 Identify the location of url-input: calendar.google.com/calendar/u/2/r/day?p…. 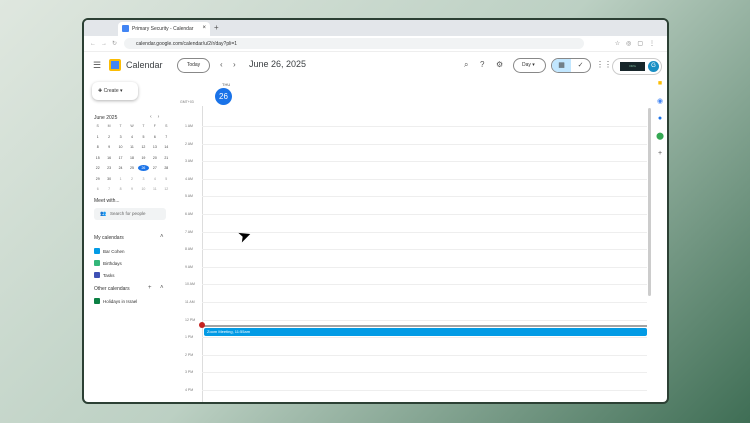
(354, 43).